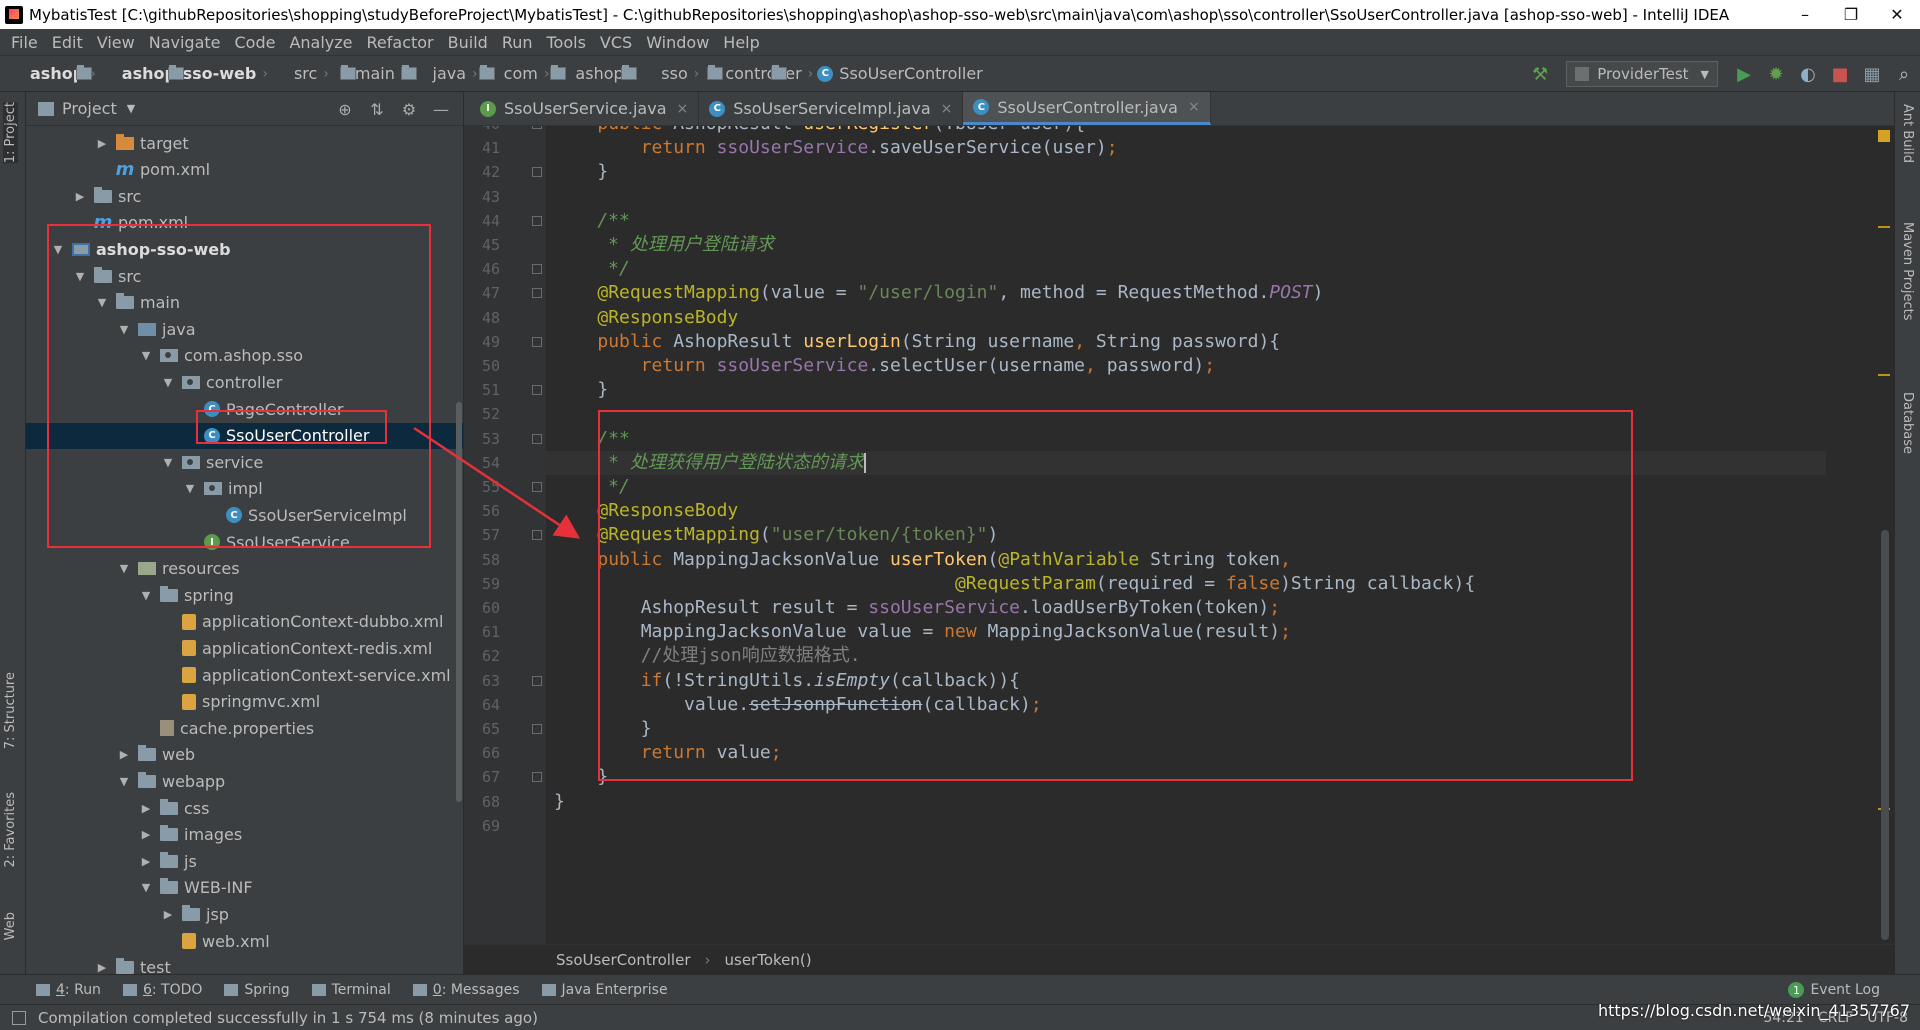 The width and height of the screenshot is (1920, 1030). Describe the element at coordinates (646, 511) in the screenshot. I see `code-line: @ResponseBody` at that location.